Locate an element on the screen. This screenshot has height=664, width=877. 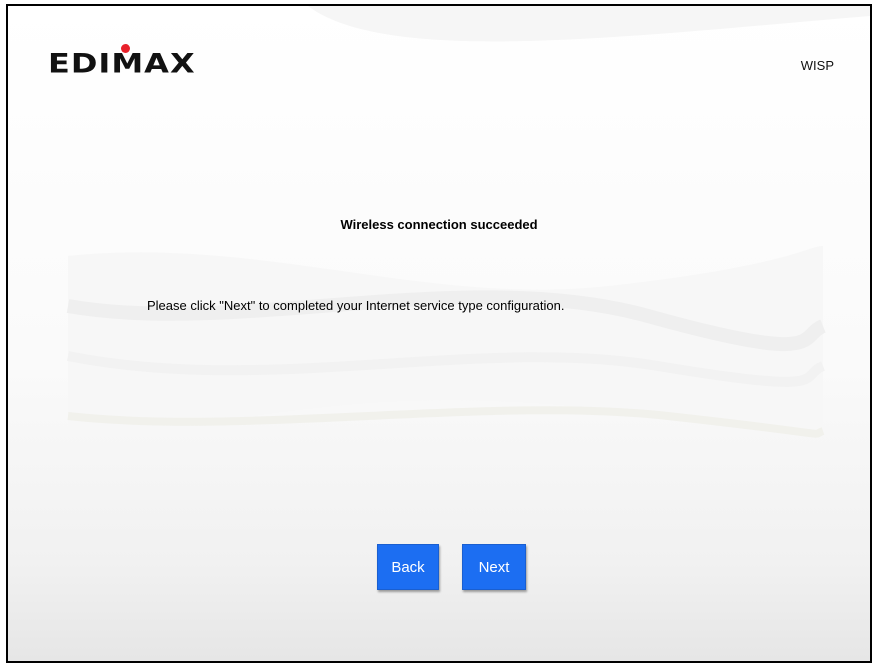
back-button: Back is located at coordinates (408, 567).